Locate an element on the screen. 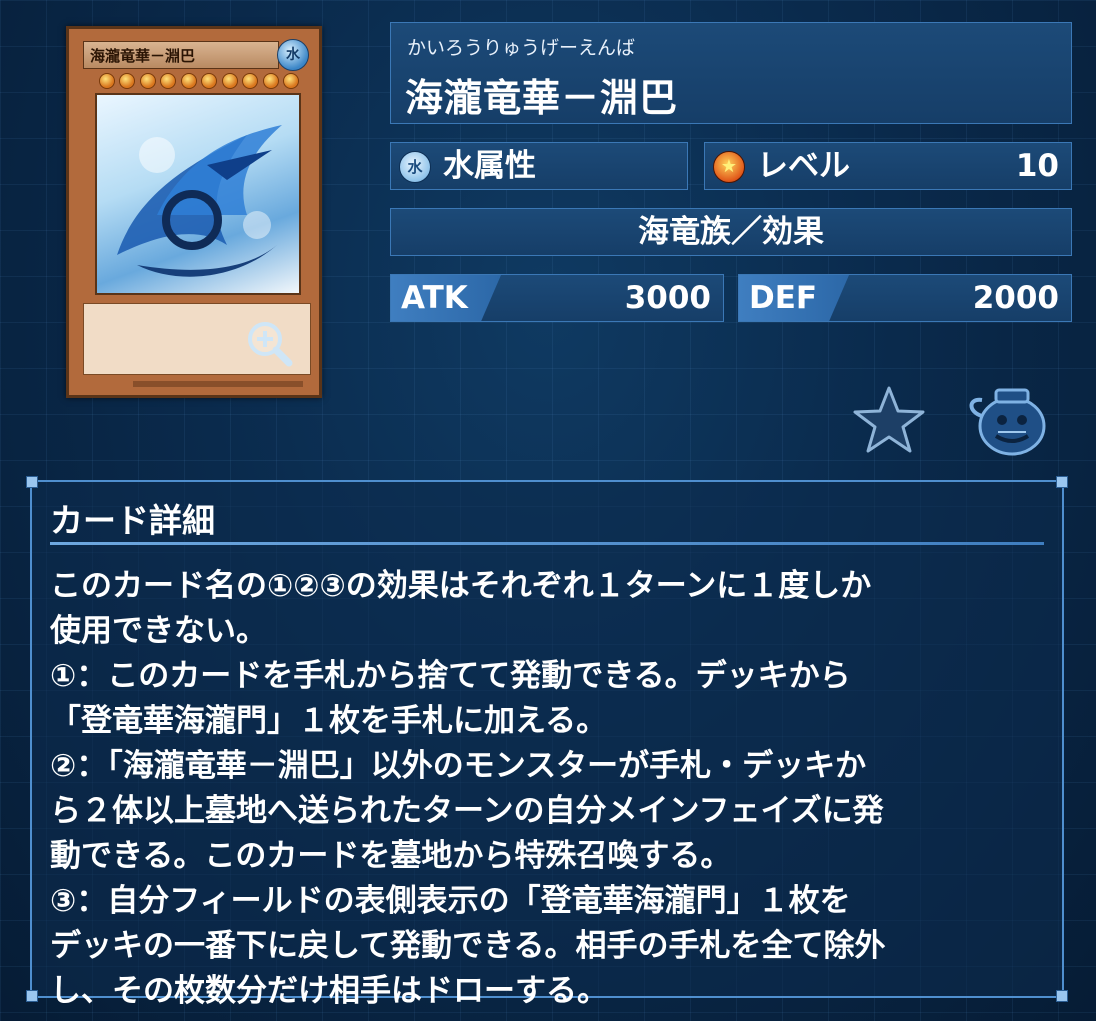 This screenshot has height=1021, width=1096. magnify-icon is located at coordinates (270, 344).